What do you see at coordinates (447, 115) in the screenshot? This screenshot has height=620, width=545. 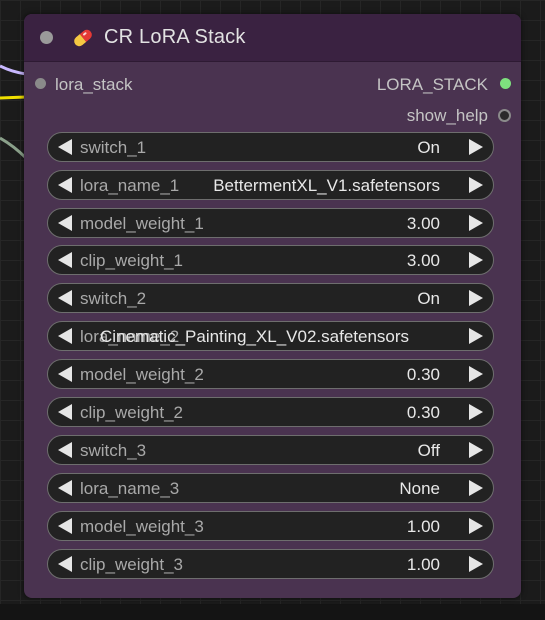 I see `output-label-show-help: show_help` at bounding box center [447, 115].